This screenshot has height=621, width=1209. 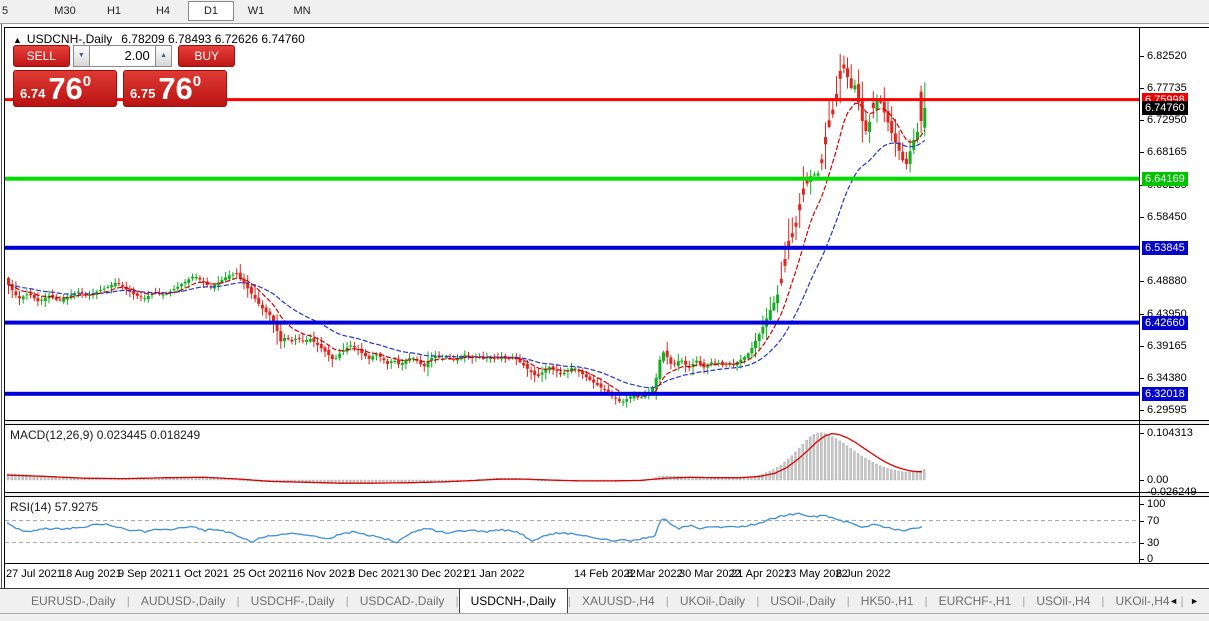 I want to click on one-click-trading-panel: SELL ▼ 2.00 ▲ BUY 6.74 76 0 6.75 76 0, so click(x=124, y=76).